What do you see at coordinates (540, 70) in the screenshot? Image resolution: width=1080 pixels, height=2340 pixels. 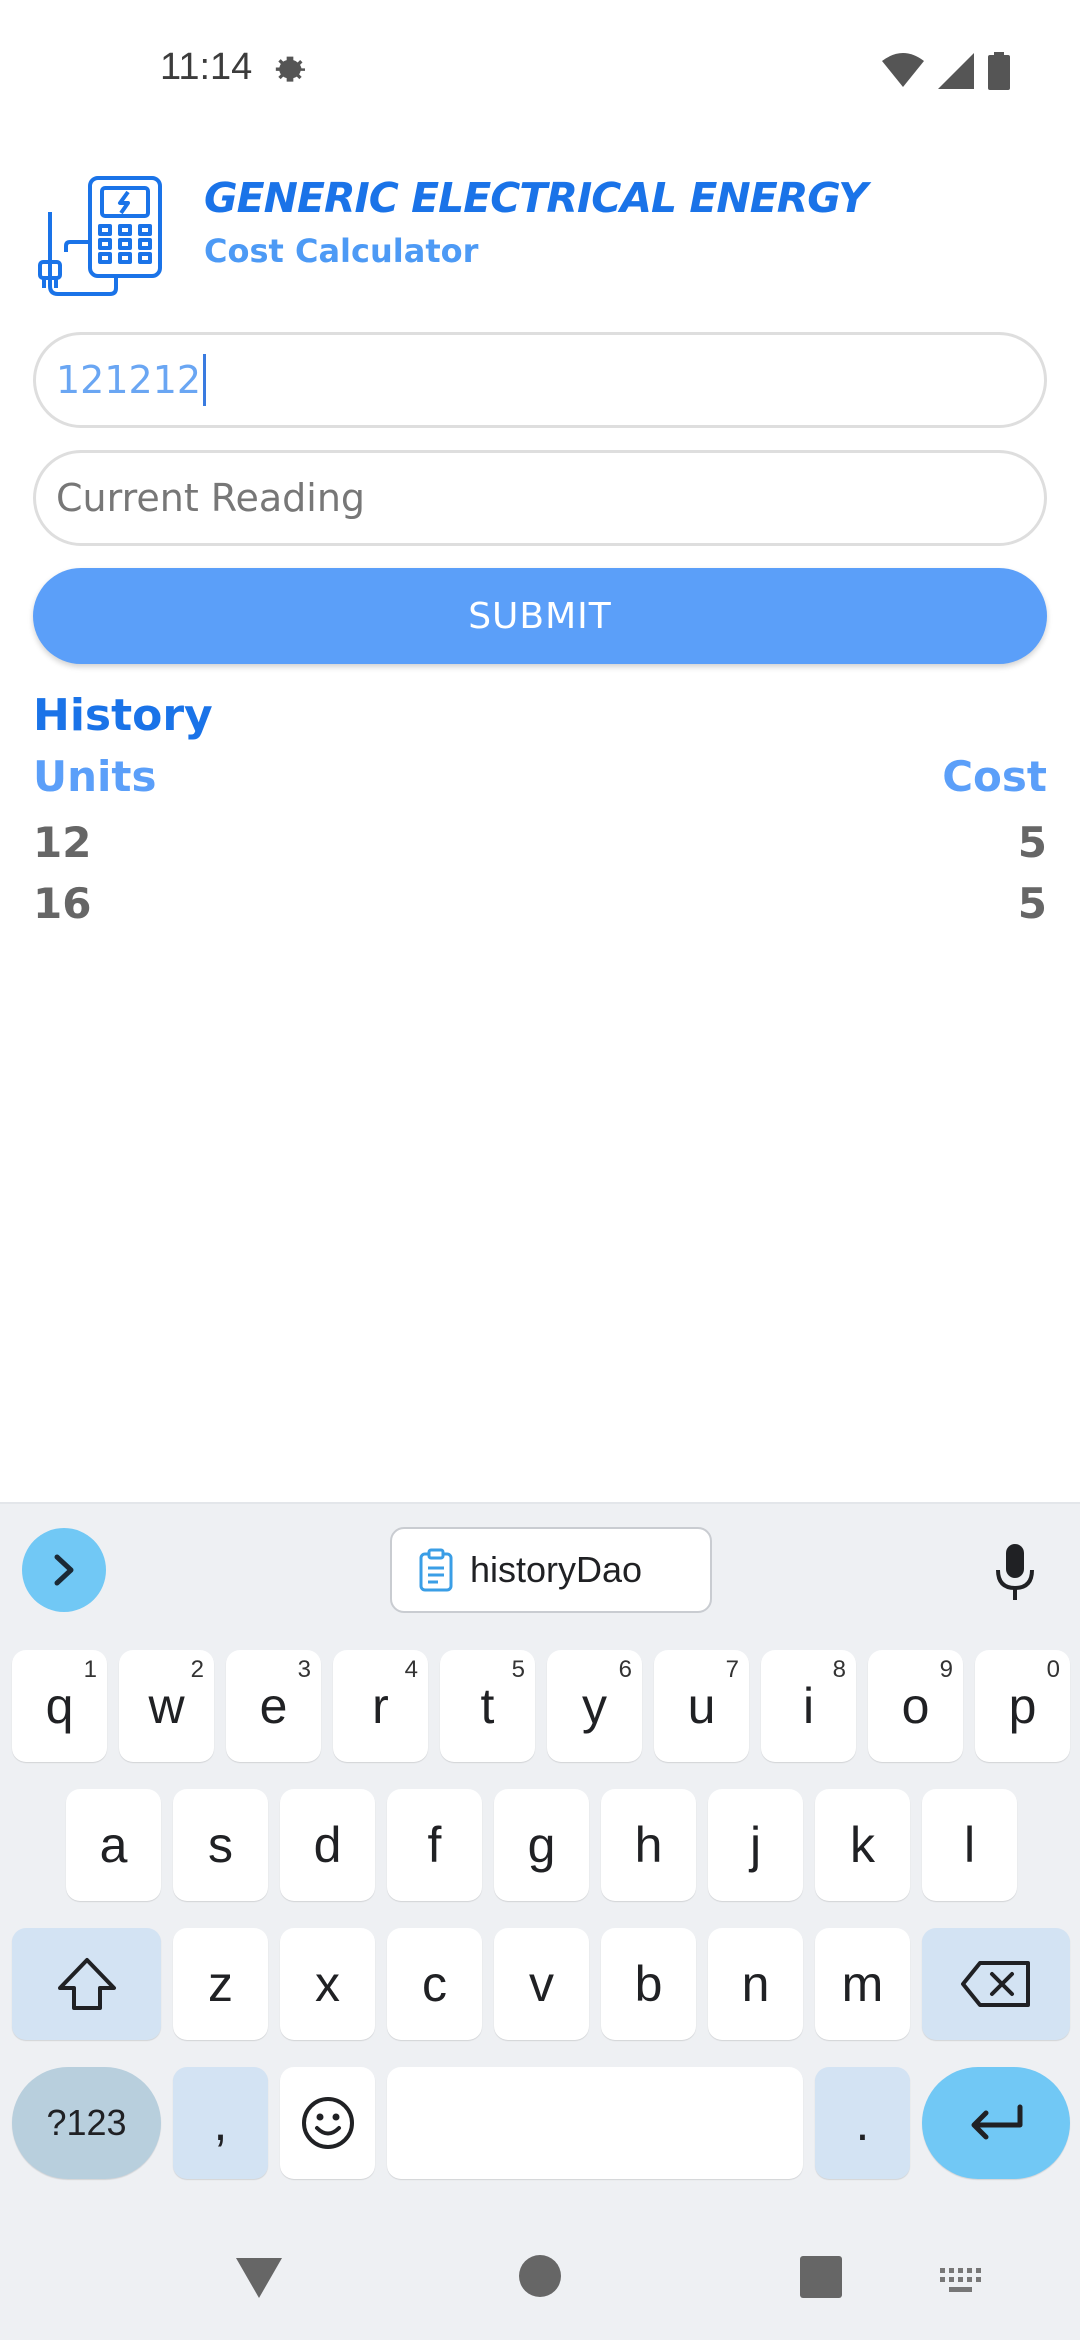 I see `status-bar: 11:14` at bounding box center [540, 70].